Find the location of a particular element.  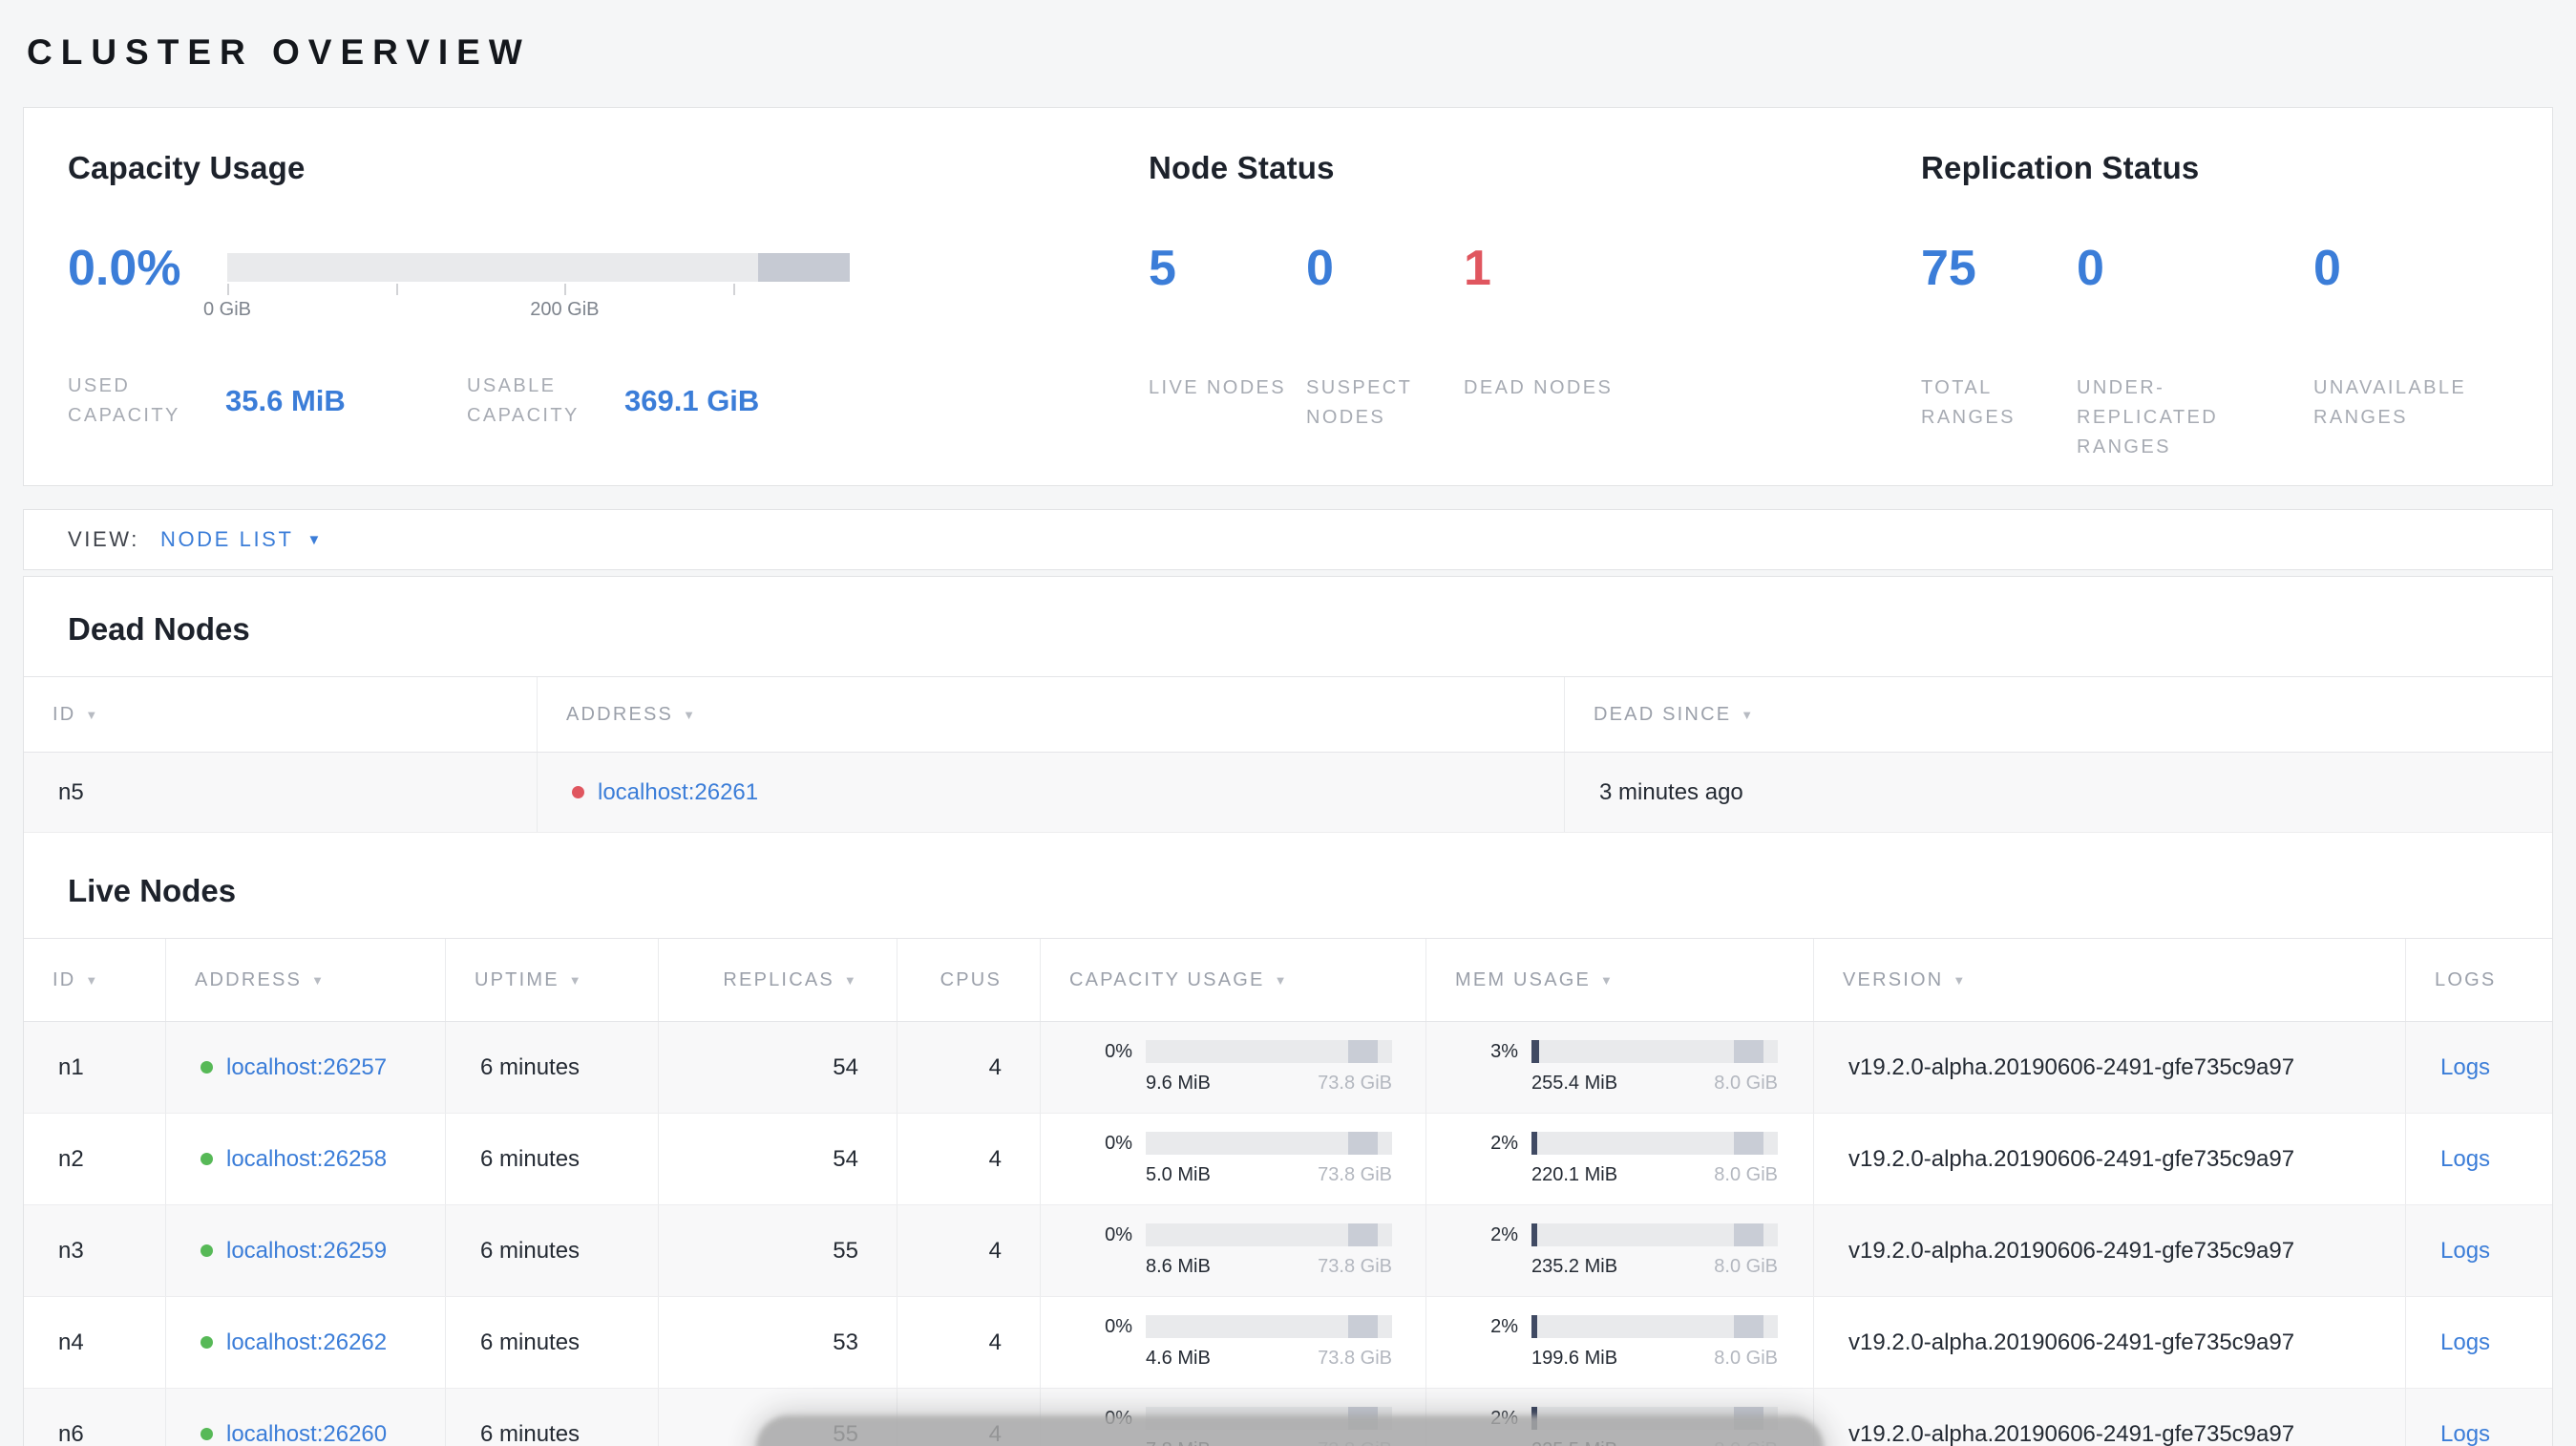

column-header-version: VERSION ▼ is located at coordinates (2109, 980).